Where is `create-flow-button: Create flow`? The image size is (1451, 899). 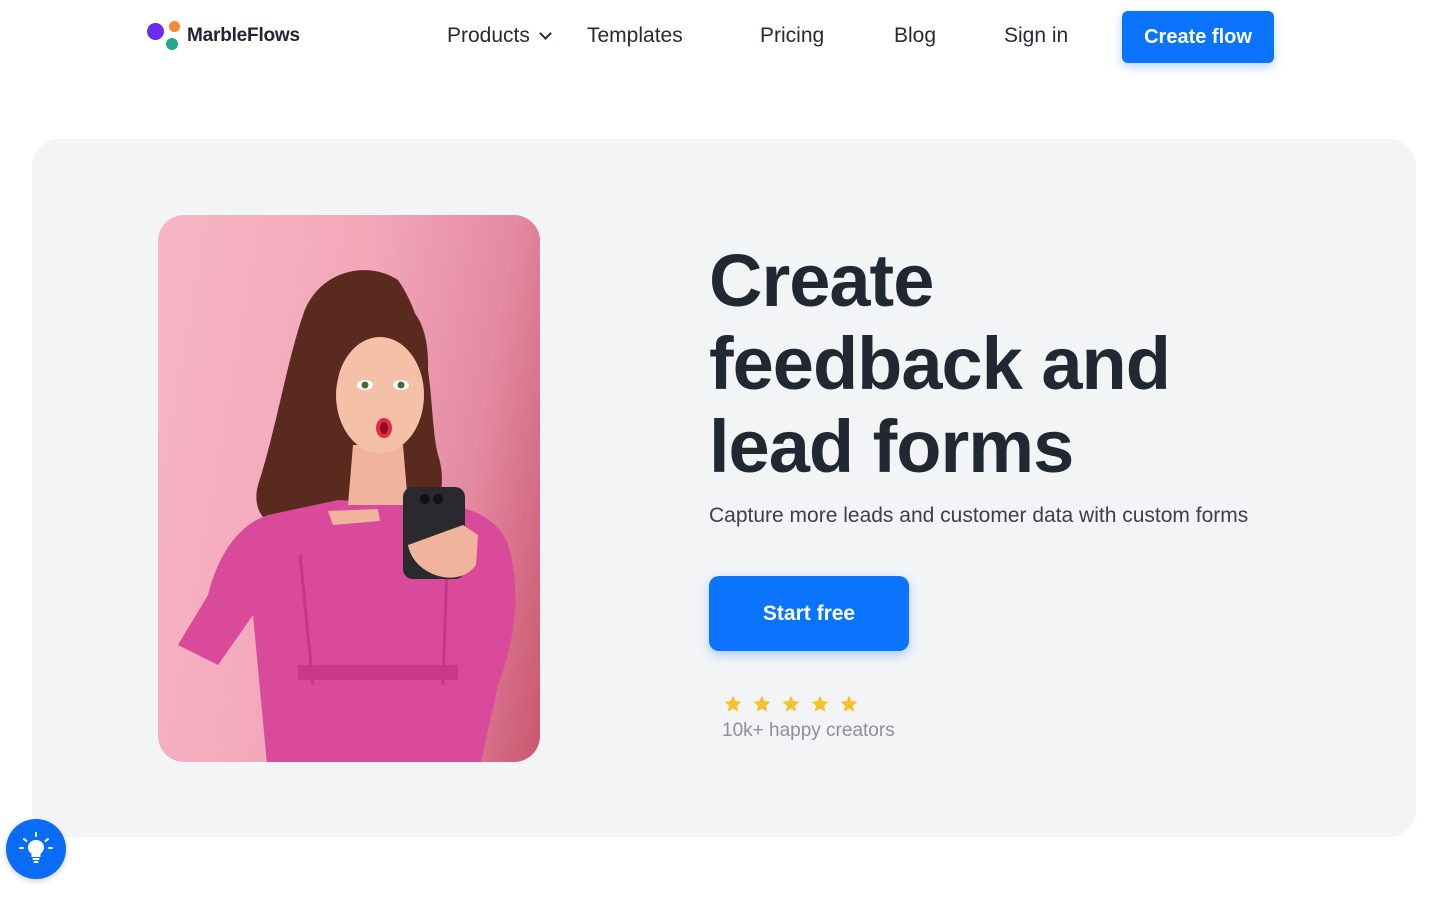 create-flow-button: Create flow is located at coordinates (1198, 37).